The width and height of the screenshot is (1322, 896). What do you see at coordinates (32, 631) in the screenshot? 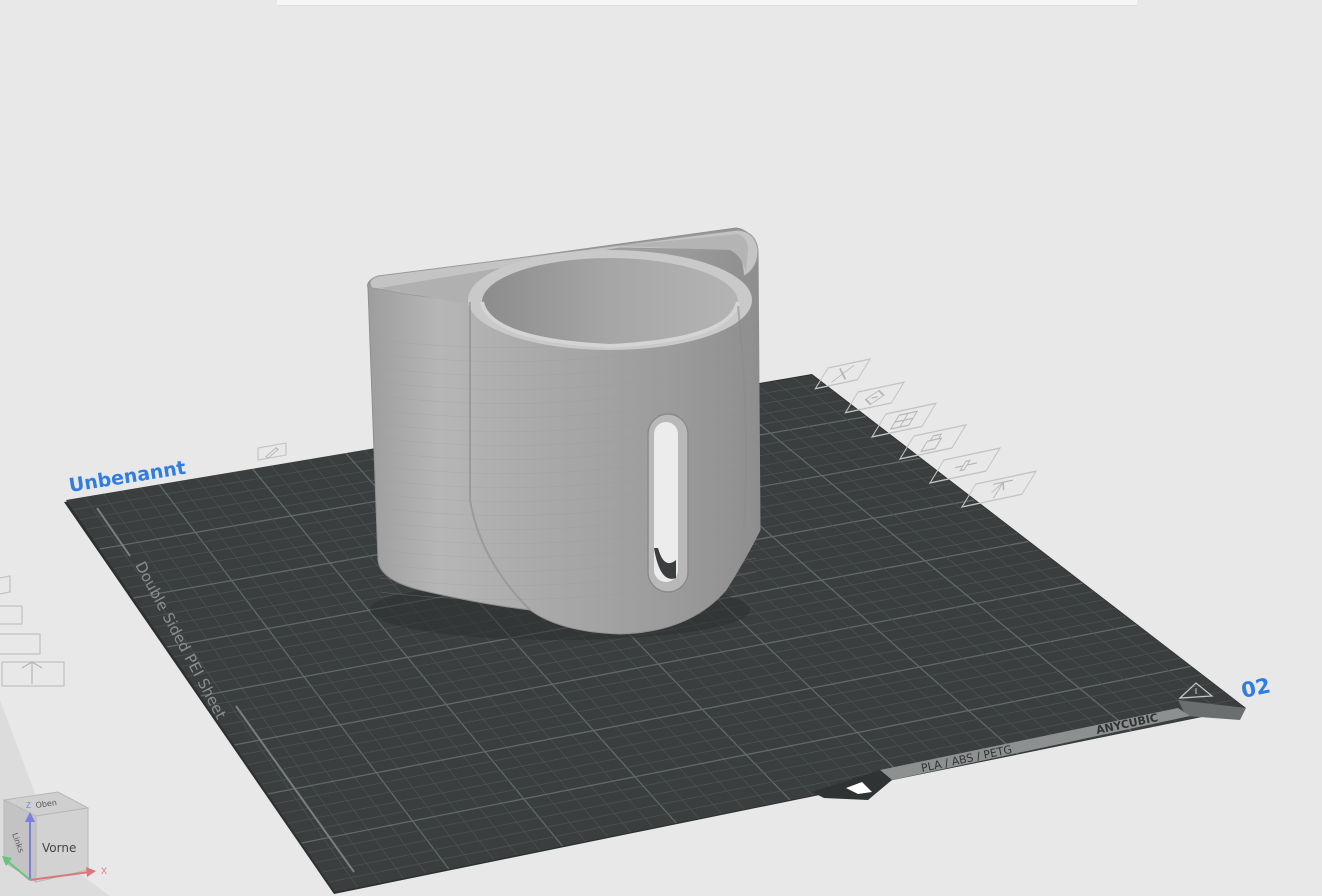
I see `neighbor-plate-tools` at bounding box center [32, 631].